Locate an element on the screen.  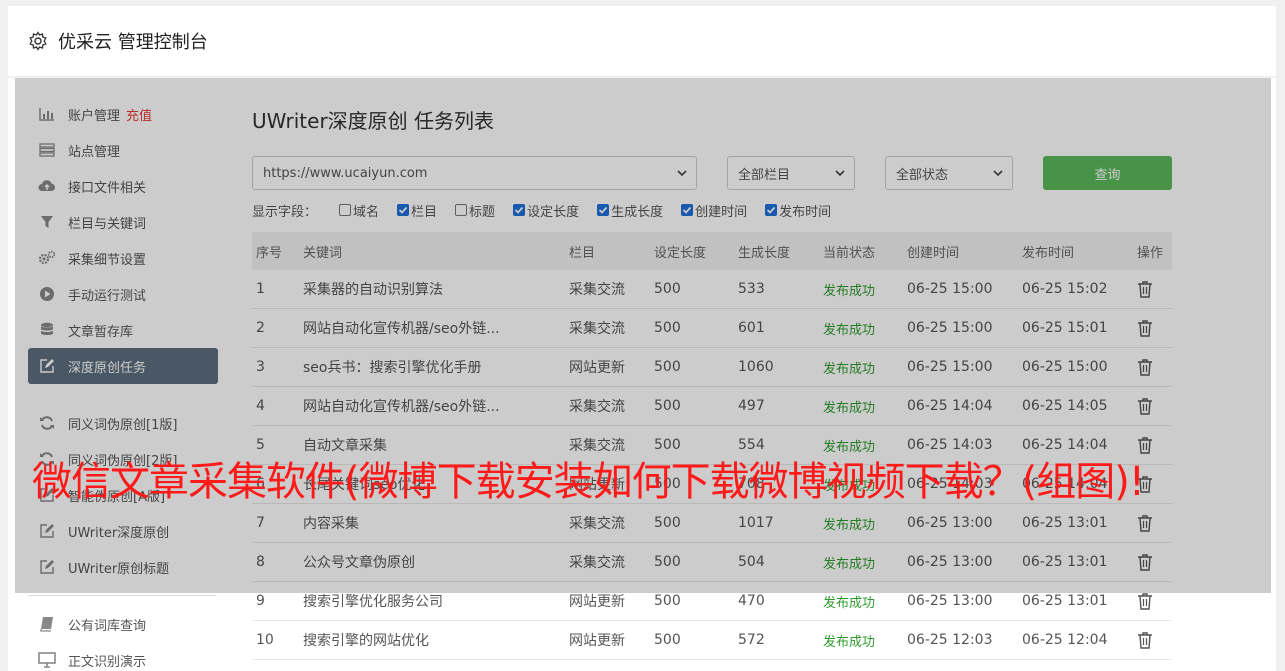
table-cell: 06-25 12:03 is located at coordinates (950, 640).